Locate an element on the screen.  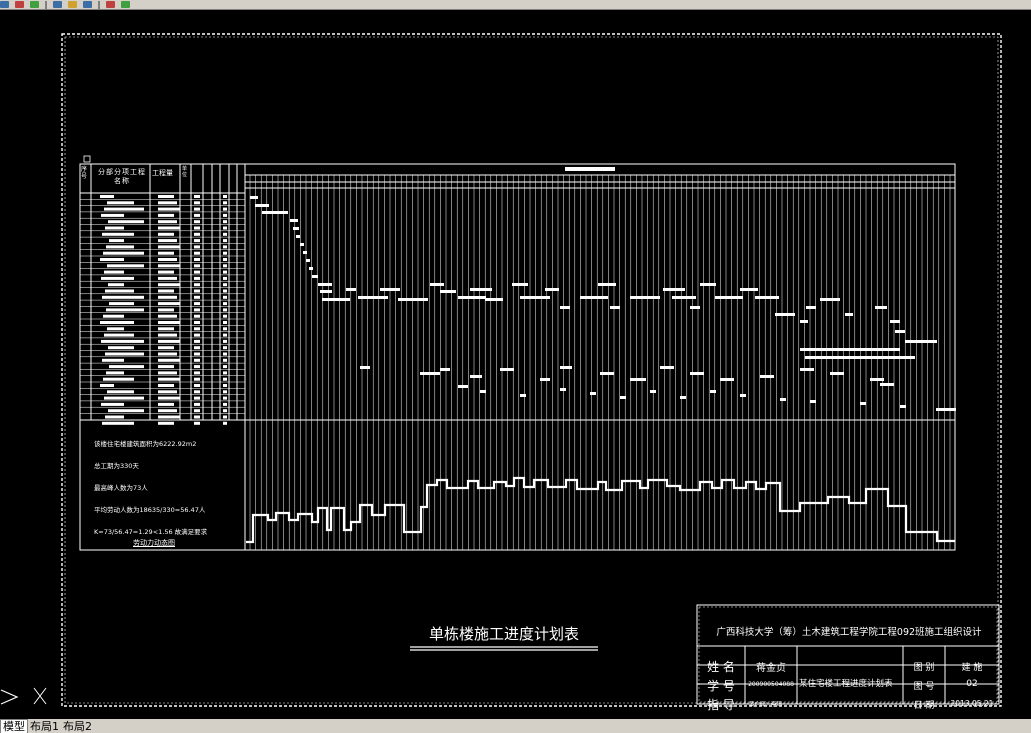
number-value: 02 is located at coordinates (972, 684).